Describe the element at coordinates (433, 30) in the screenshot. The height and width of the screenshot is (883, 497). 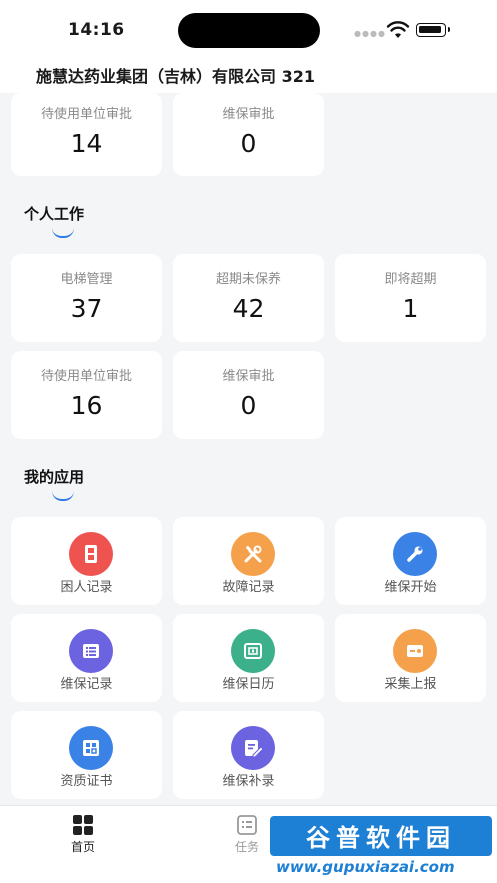
I see `battery-icon` at that location.